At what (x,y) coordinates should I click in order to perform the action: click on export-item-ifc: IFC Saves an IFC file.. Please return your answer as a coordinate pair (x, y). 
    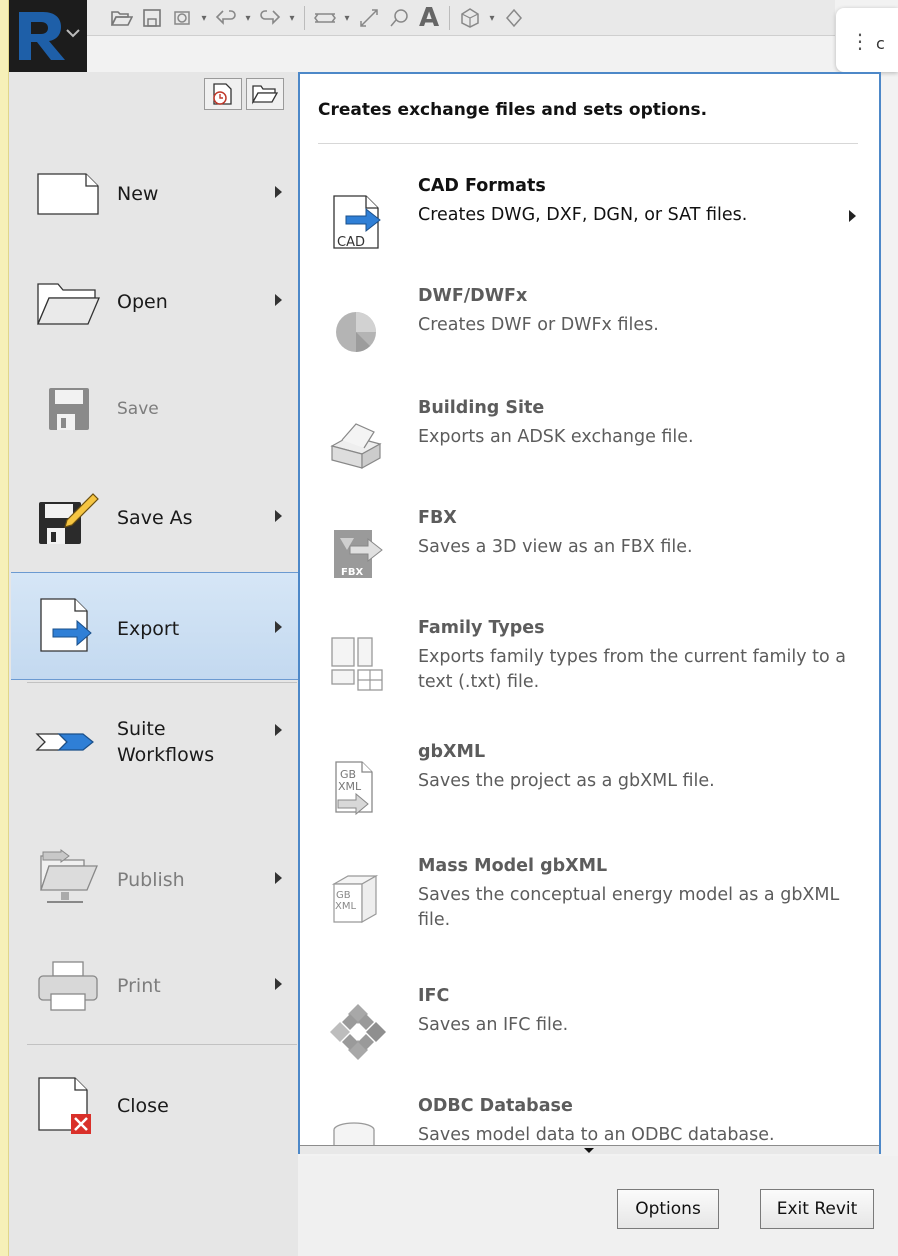
    Looking at the image, I should click on (589, 1037).